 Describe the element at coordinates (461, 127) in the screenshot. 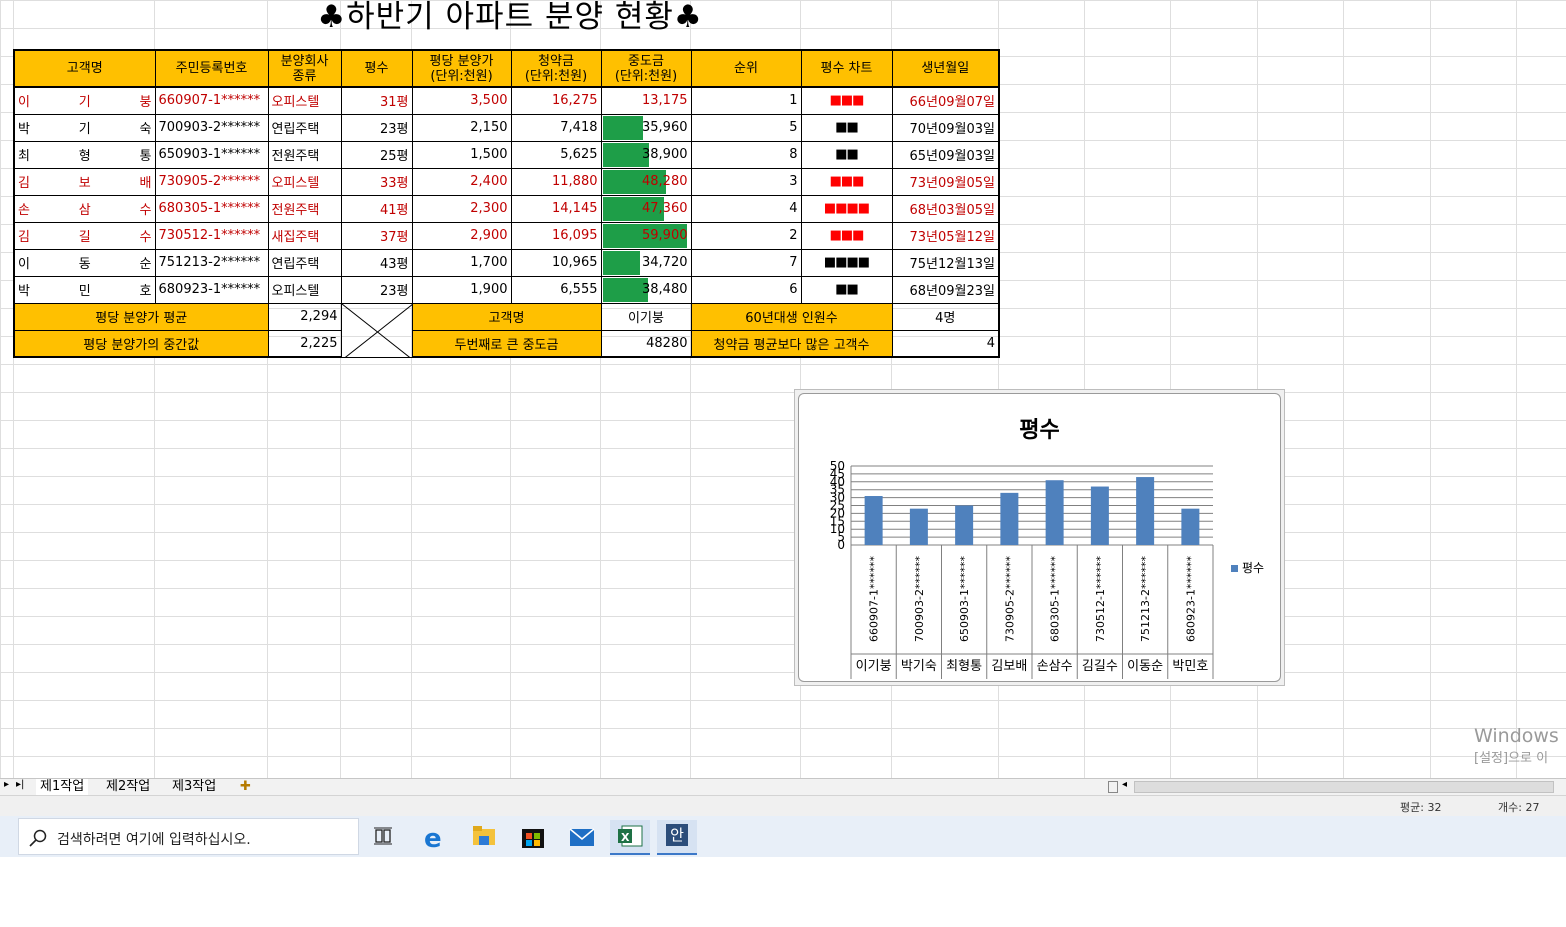

I see `unit-price-cell: 2,150` at that location.